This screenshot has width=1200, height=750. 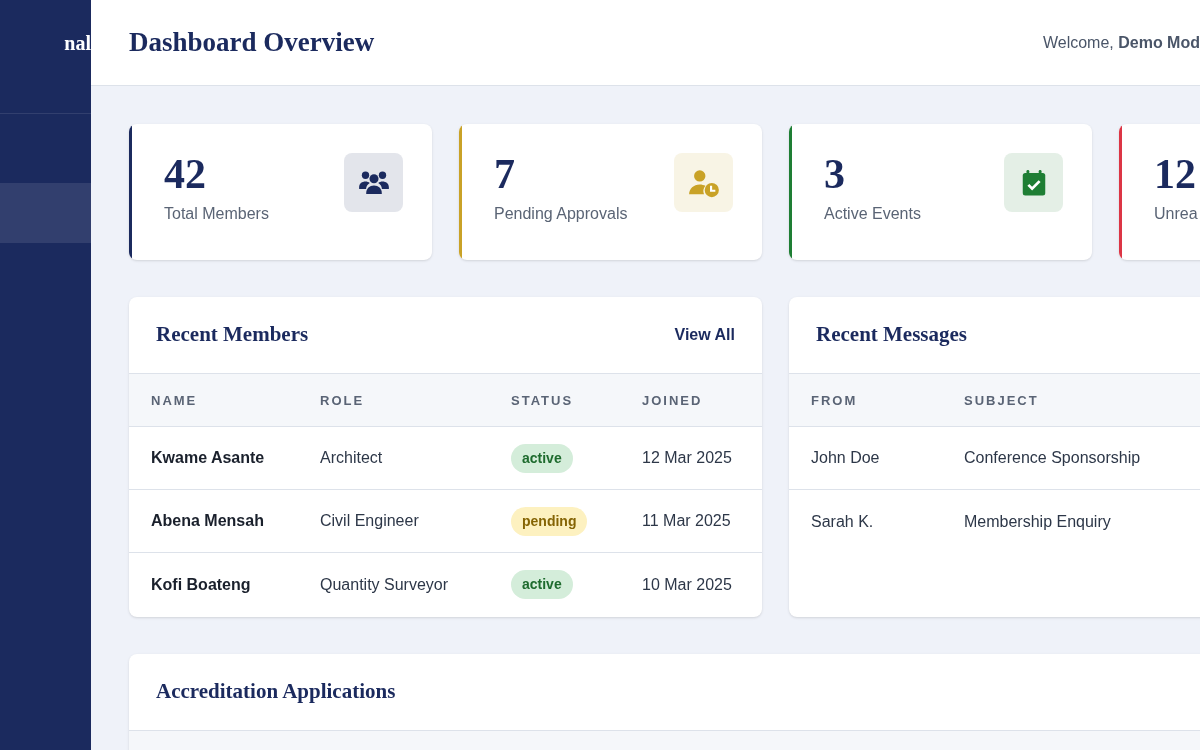 What do you see at coordinates (208, 457) in the screenshot?
I see `member-name: Kwame Asante` at bounding box center [208, 457].